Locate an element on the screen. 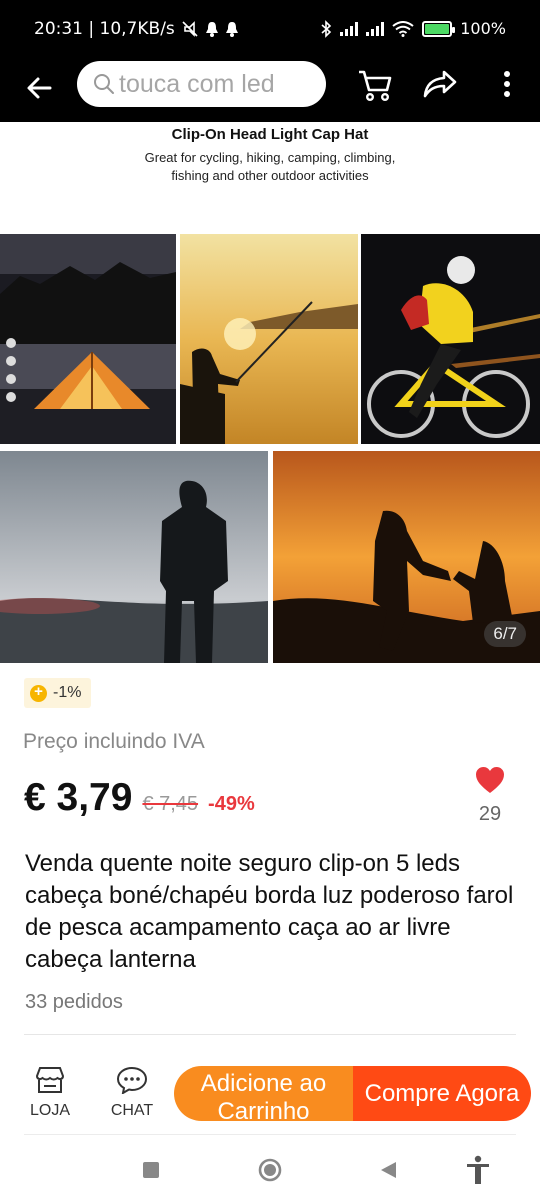 This screenshot has width=540, height=1200. coin-icon is located at coordinates (38, 692).